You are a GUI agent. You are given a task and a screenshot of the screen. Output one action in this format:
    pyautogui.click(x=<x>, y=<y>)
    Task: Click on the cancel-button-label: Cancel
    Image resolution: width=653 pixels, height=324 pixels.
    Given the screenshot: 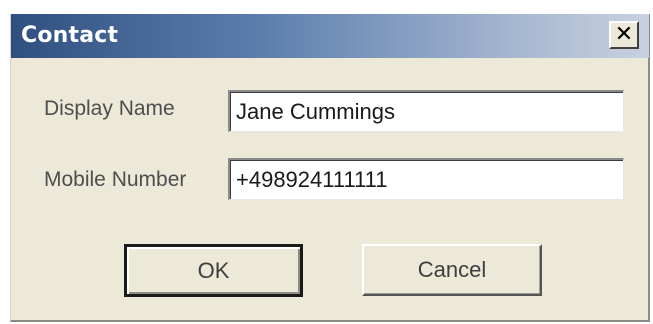 What is the action you would take?
    pyautogui.click(x=452, y=269)
    